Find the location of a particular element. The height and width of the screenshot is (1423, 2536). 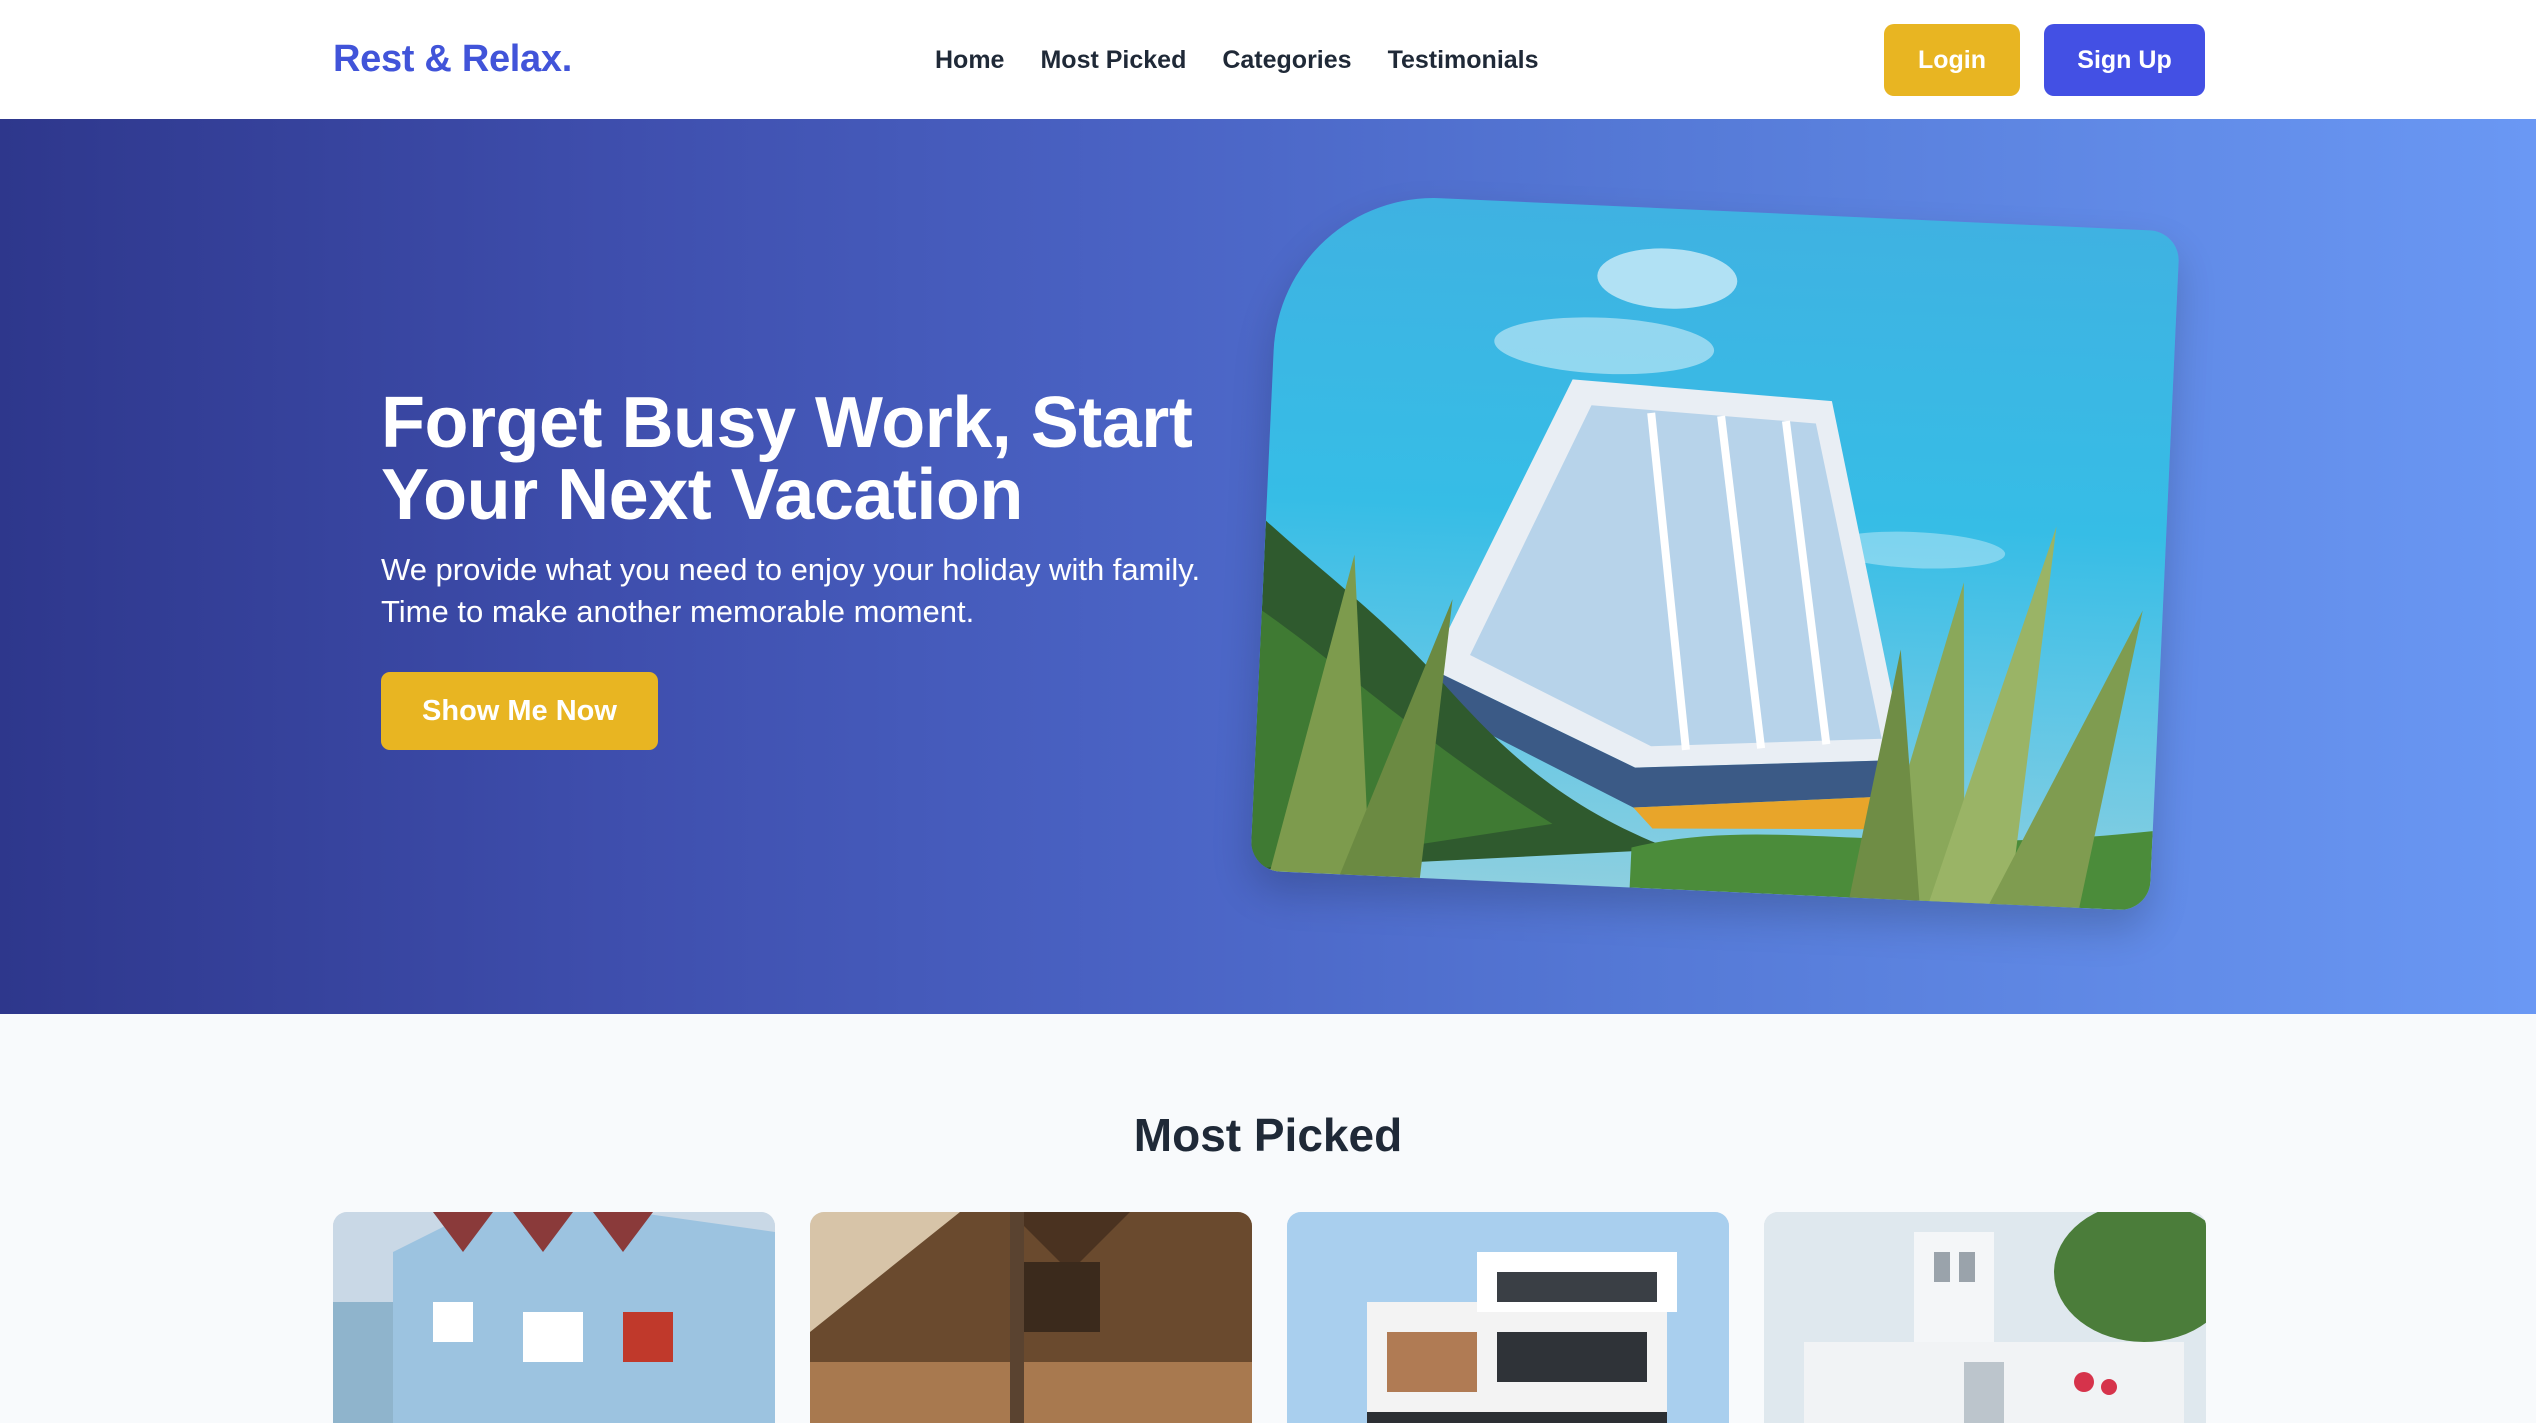

card-image-white-villa is located at coordinates (1985, 1317).